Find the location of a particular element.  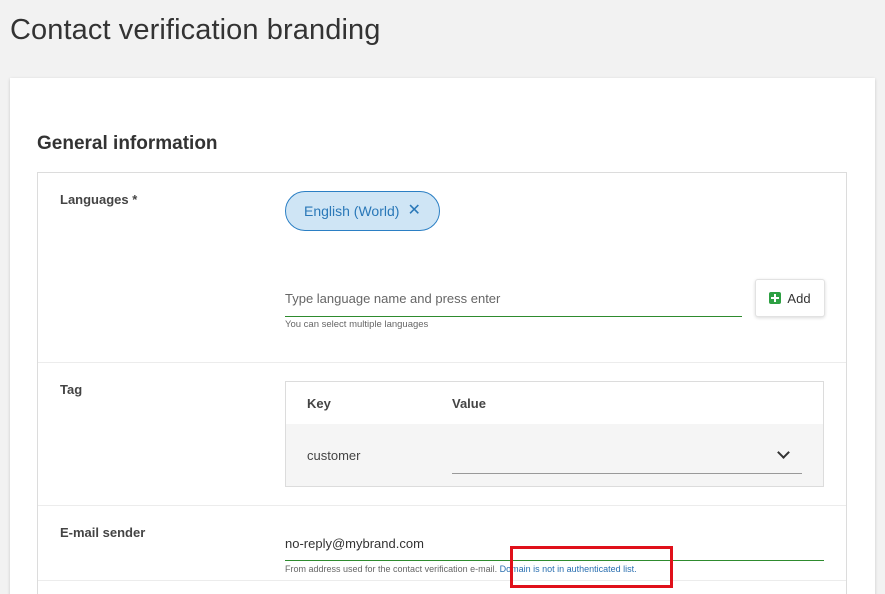

column-header-value: Value is located at coordinates (469, 403).